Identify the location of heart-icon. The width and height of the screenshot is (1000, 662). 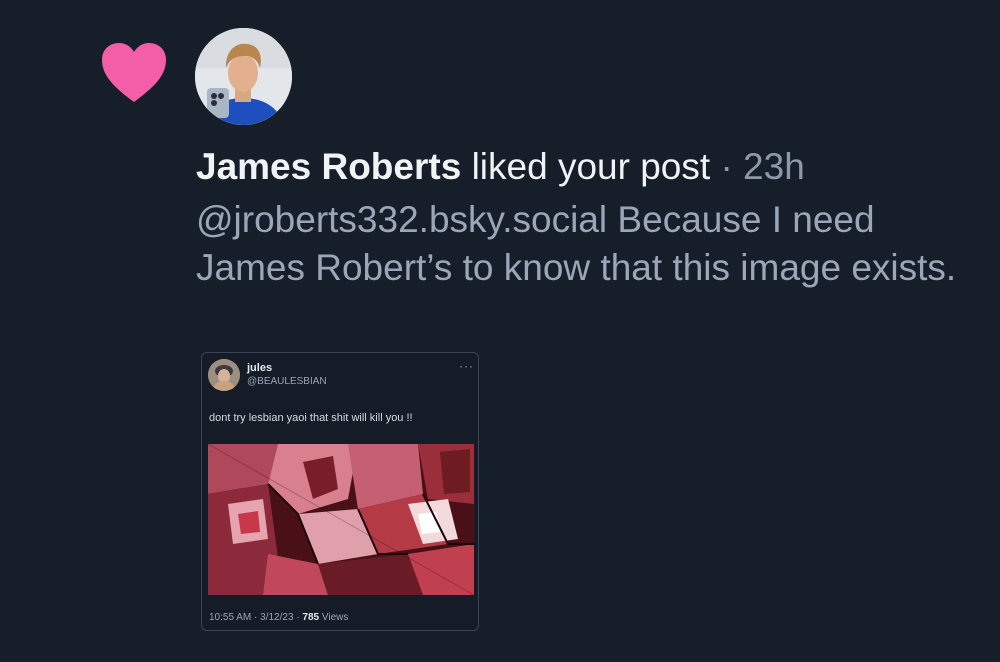
(134, 72).